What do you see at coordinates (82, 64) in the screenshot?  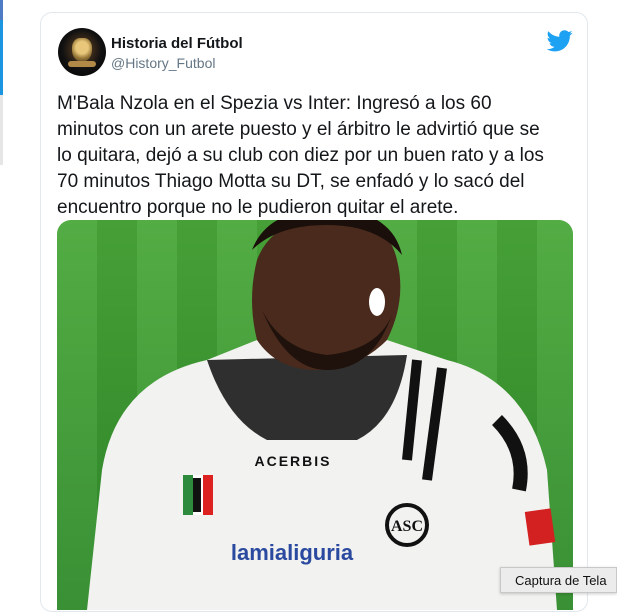 I see `avatar-logo-base` at bounding box center [82, 64].